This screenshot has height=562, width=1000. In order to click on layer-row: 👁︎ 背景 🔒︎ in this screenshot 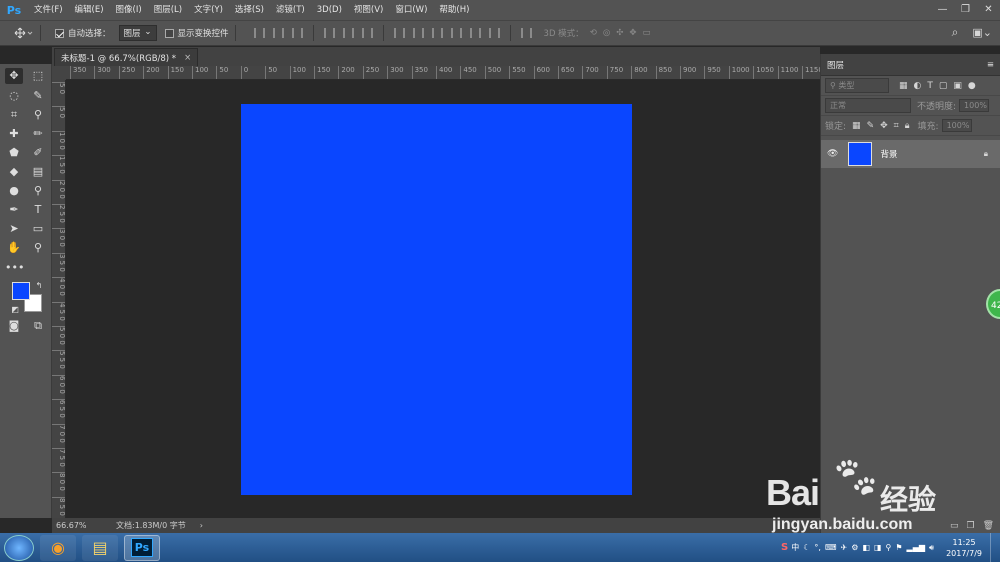, I will do `click(910, 154)`.